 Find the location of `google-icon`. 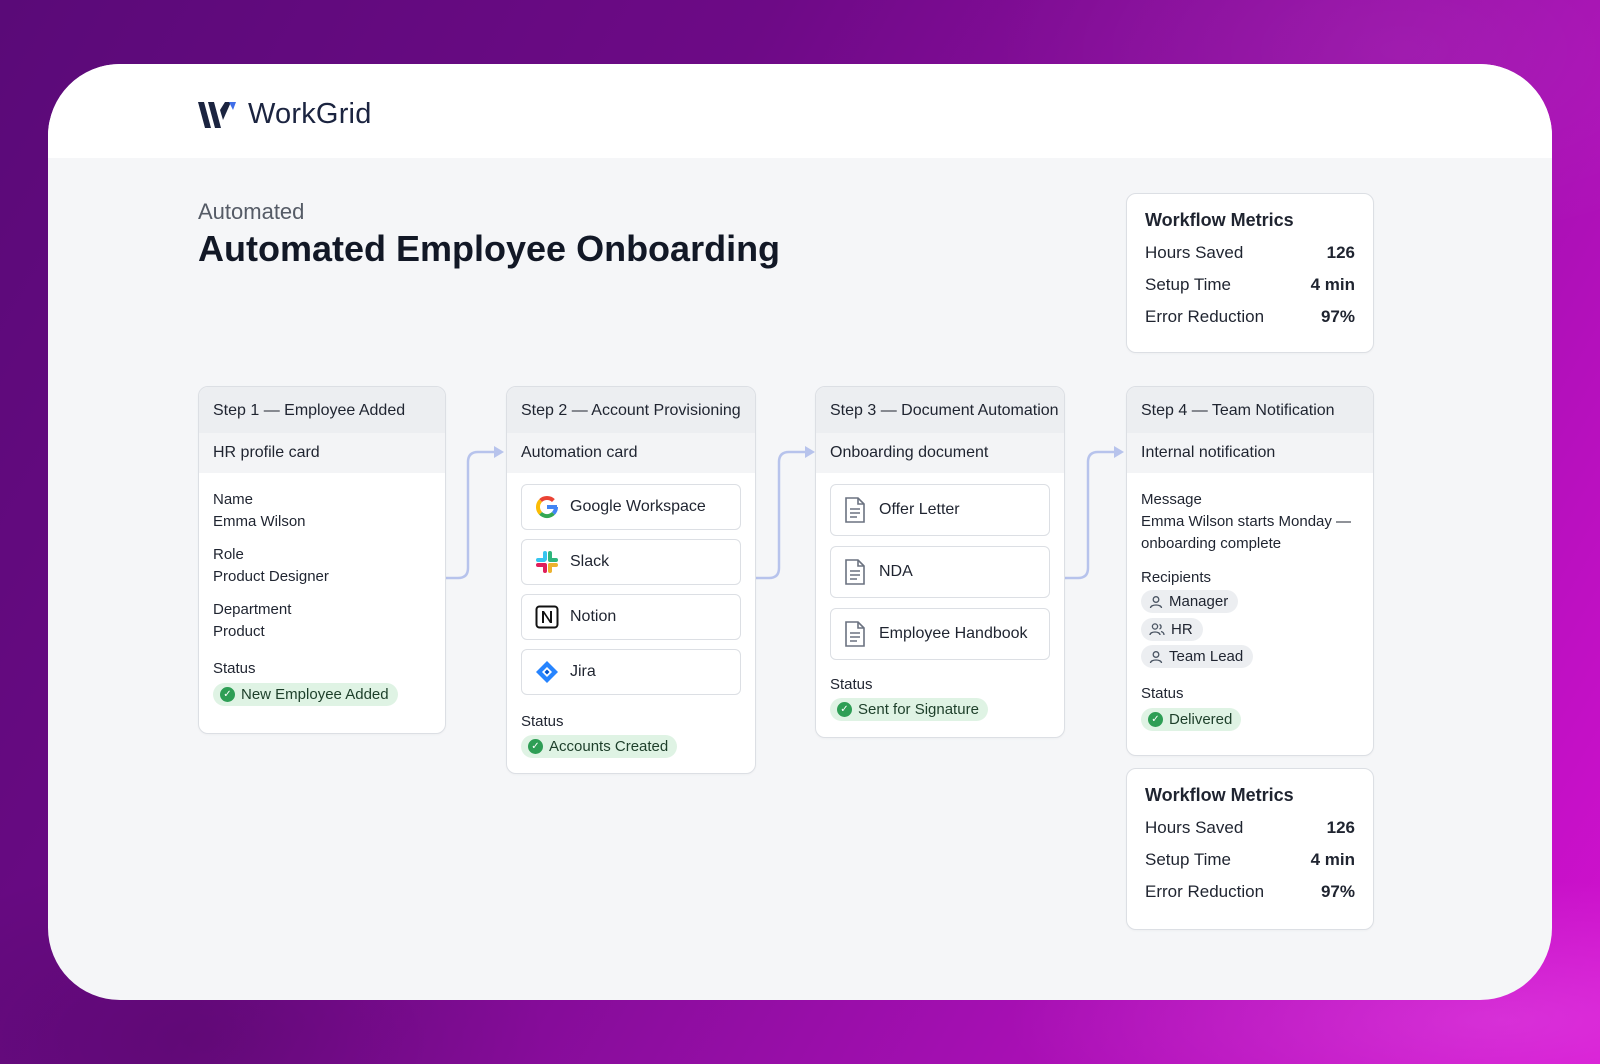

google-icon is located at coordinates (547, 507).